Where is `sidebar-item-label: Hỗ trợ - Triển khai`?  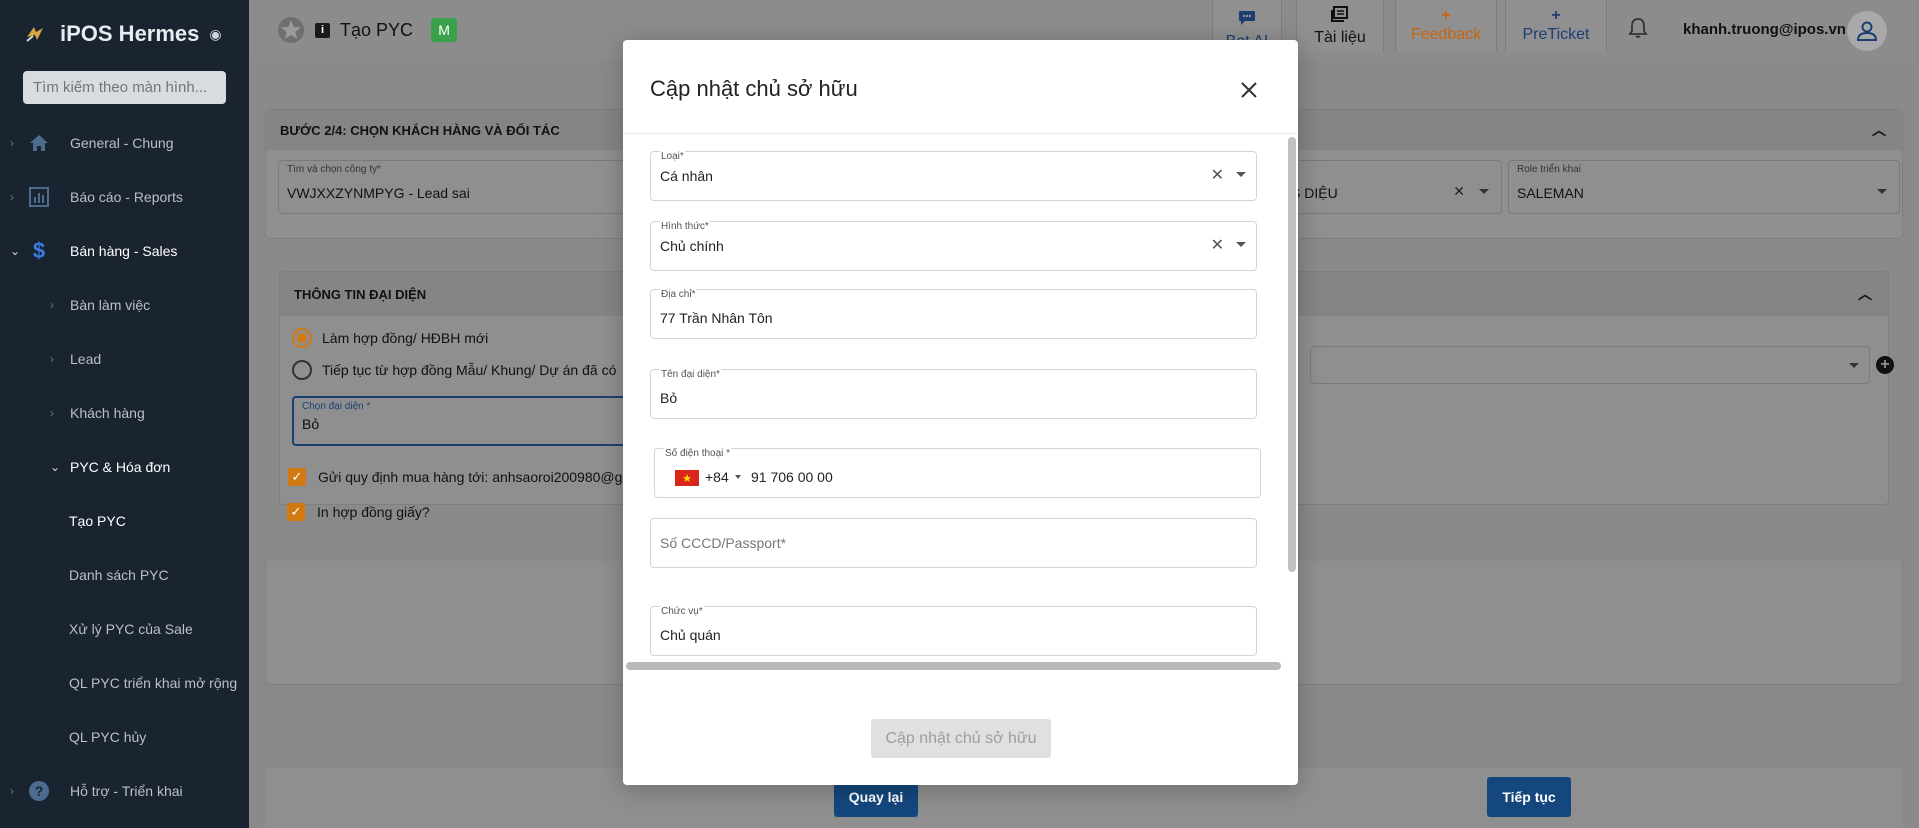 sidebar-item-label: Hỗ trợ - Triển khai is located at coordinates (126, 791).